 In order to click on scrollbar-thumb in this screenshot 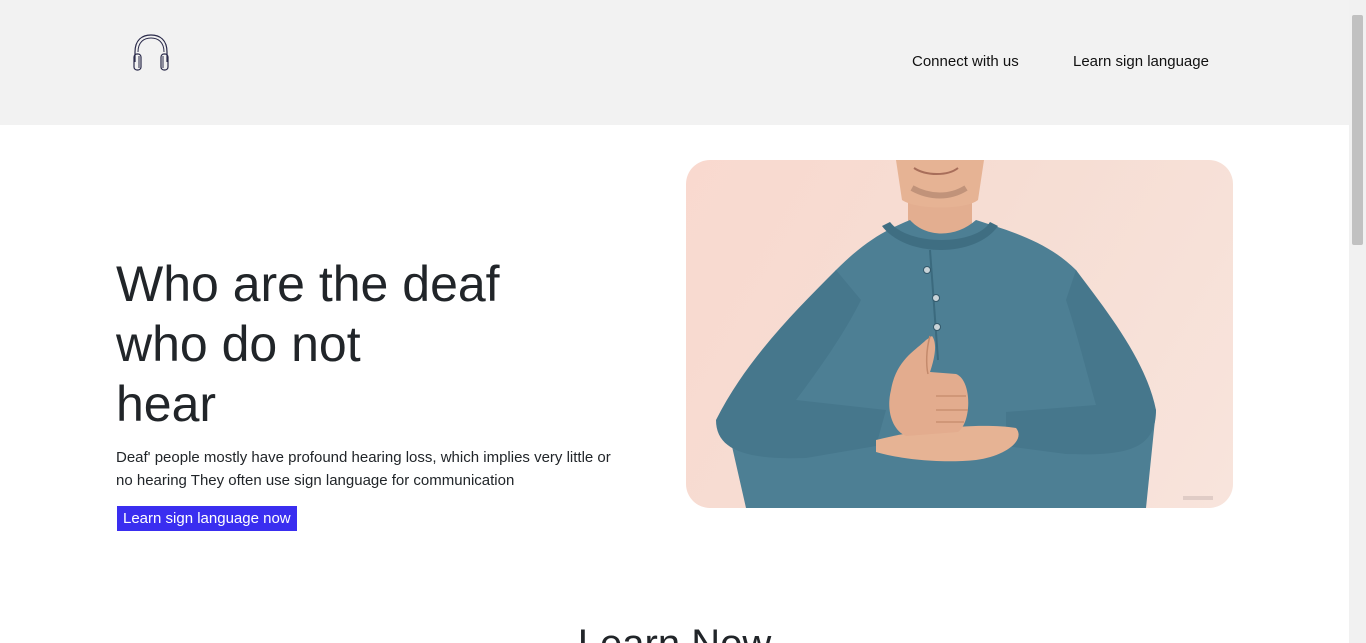, I will do `click(1357, 130)`.